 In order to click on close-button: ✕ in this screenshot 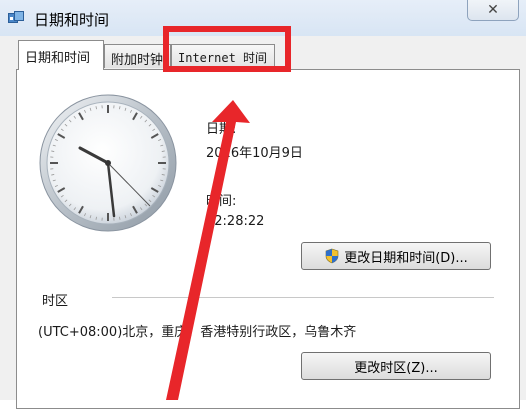, I will do `click(493, 10)`.